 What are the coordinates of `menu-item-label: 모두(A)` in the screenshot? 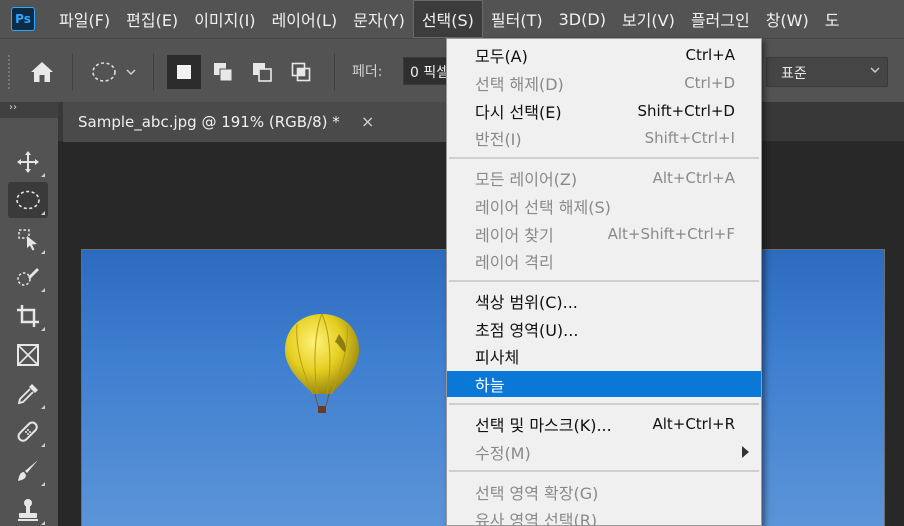 It's located at (501, 56).